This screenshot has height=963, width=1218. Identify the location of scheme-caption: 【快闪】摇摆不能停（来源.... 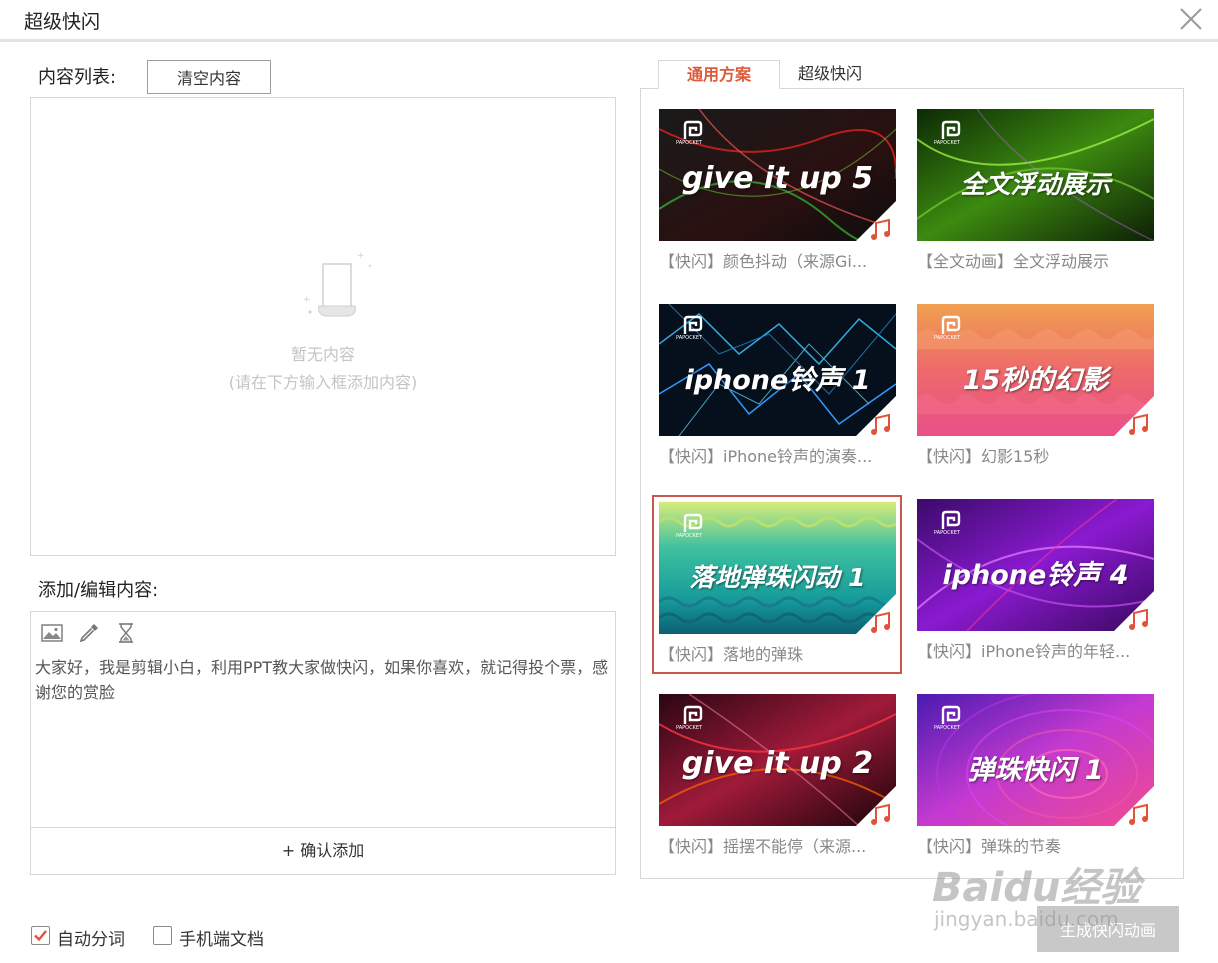
(763, 846).